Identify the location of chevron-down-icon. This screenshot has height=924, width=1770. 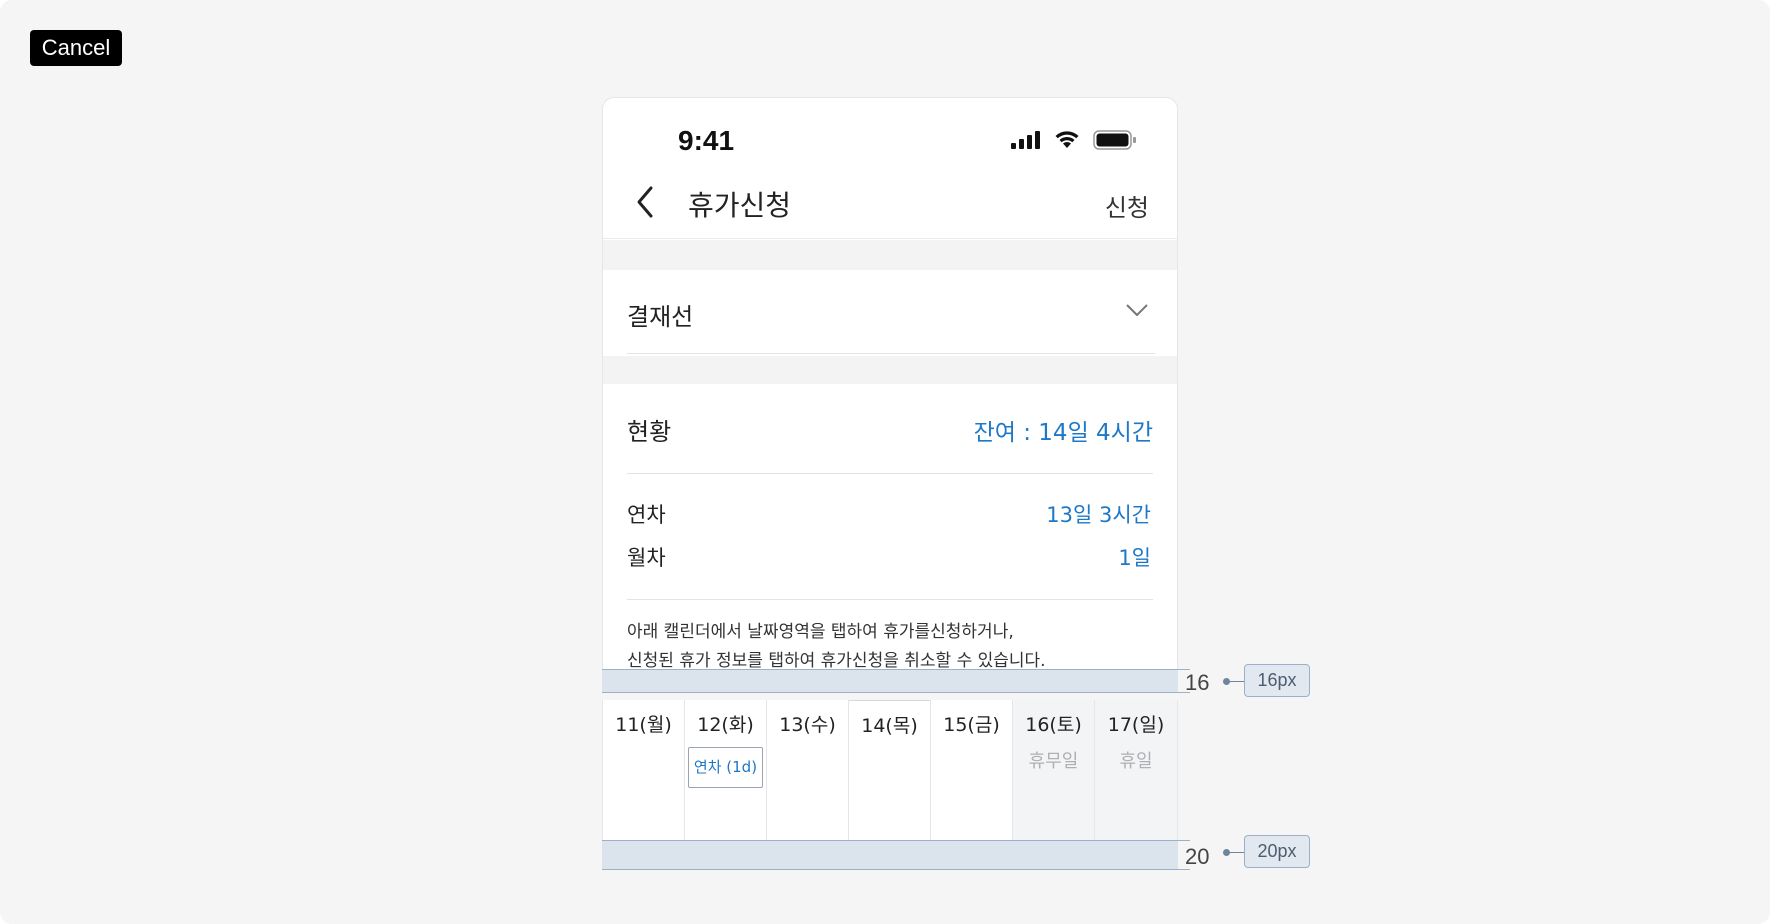
(1137, 310).